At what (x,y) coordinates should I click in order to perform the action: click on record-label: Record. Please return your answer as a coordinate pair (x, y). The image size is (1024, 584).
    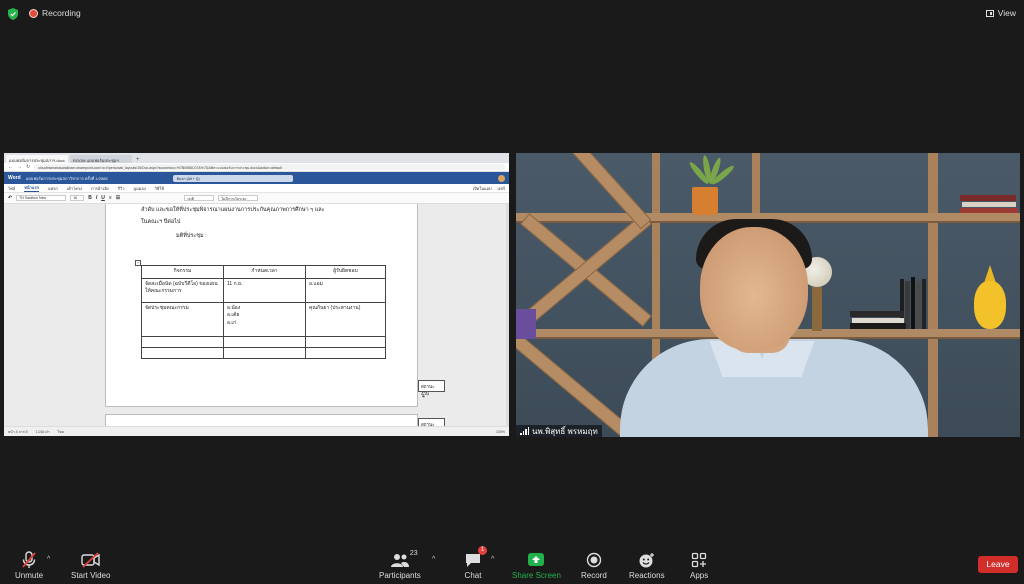
    Looking at the image, I should click on (594, 575).